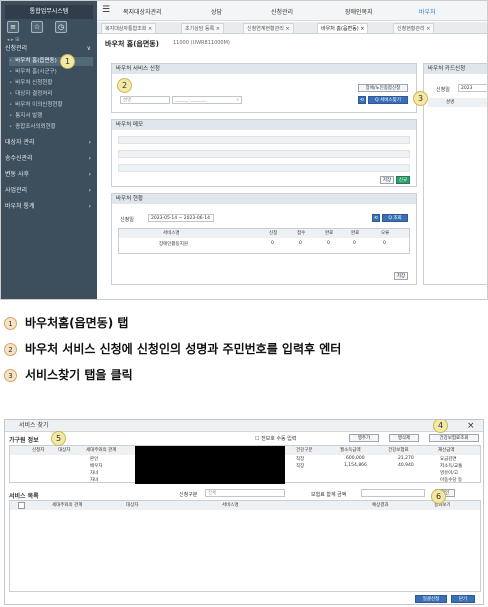  What do you see at coordinates (431, 599) in the screenshot?
I see `bulk-apply-button: 일괄신청` at bounding box center [431, 599].